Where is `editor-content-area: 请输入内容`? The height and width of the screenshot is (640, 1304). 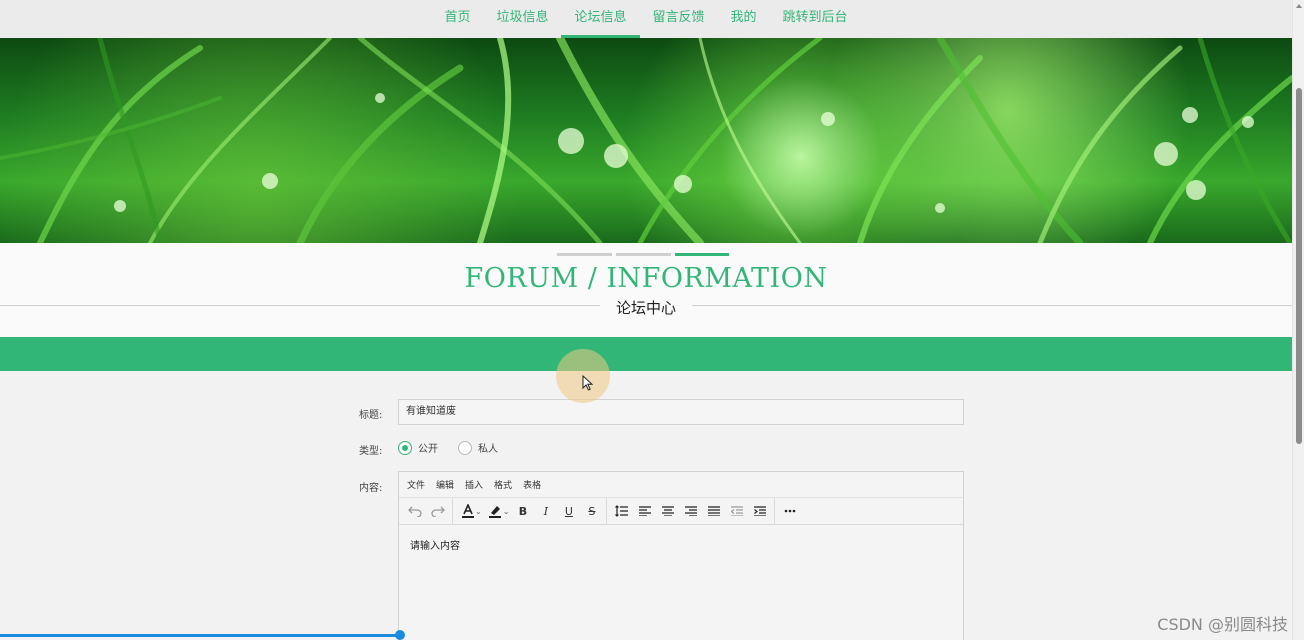
editor-content-area: 请输入内容 is located at coordinates (681, 544).